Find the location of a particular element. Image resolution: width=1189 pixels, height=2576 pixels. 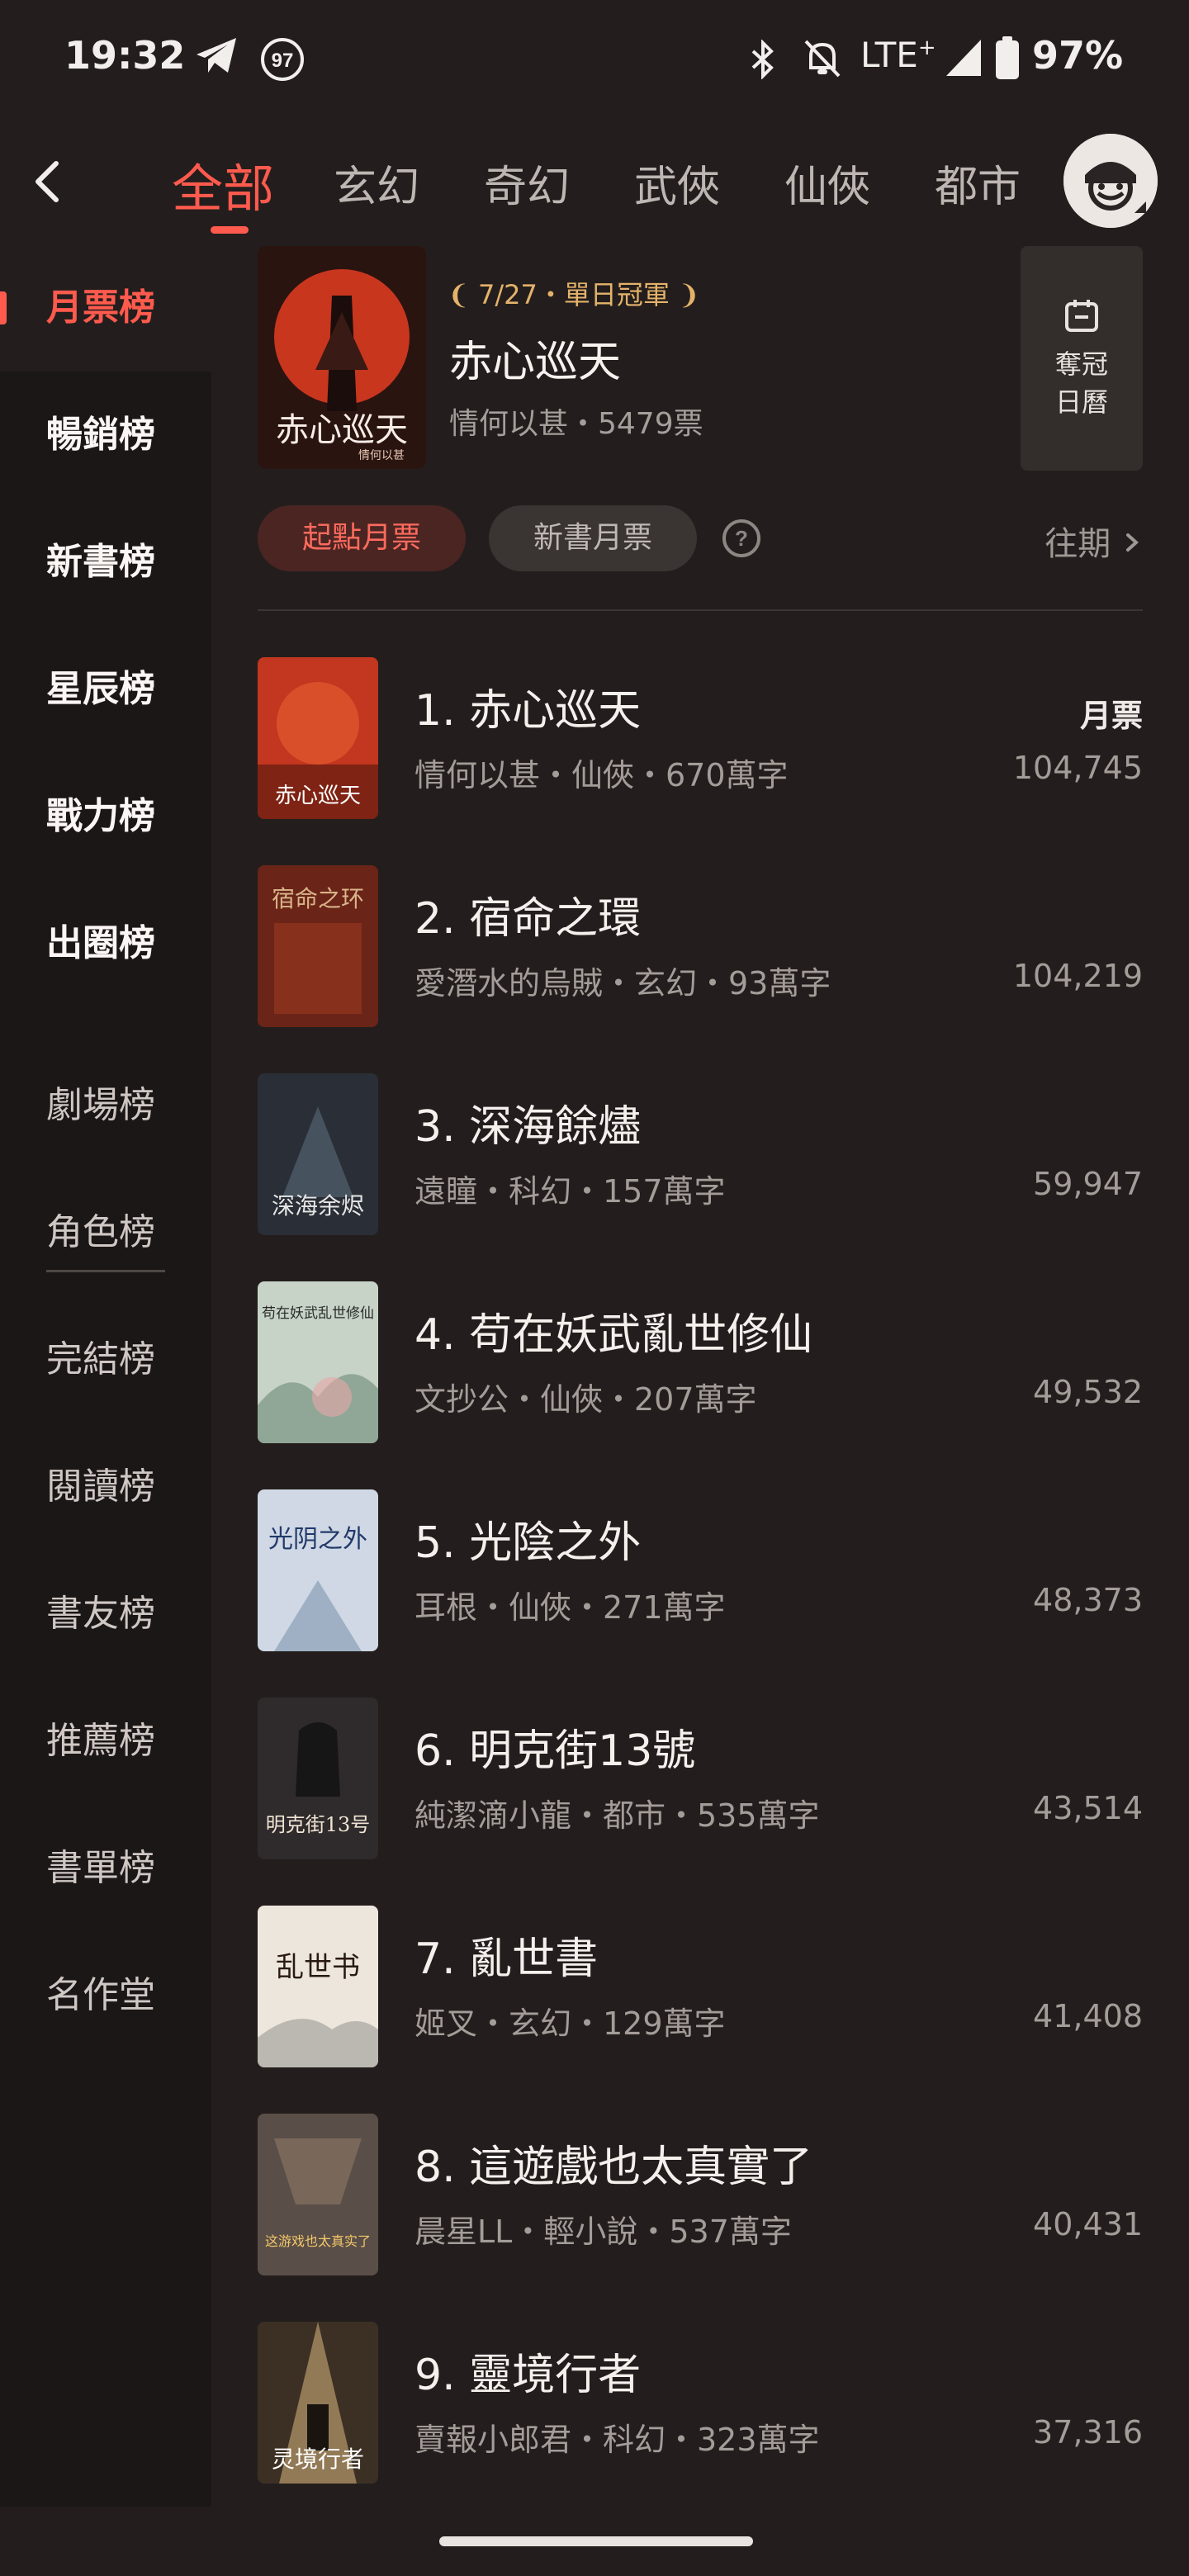

book-cover: 深海余烬 is located at coordinates (318, 1154).